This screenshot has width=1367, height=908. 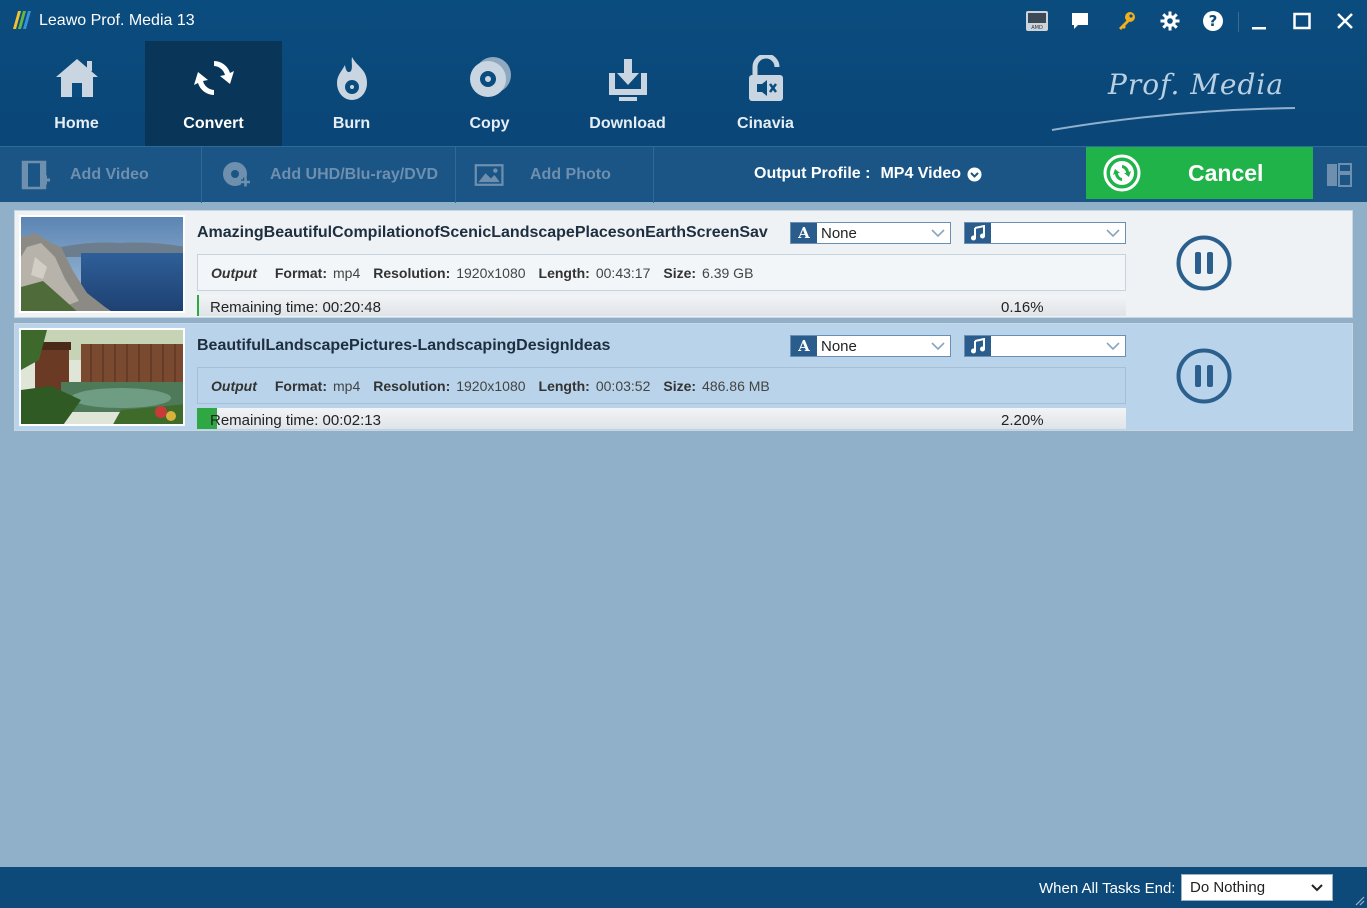 I want to click on cancel-label: Cancel, so click(x=1226, y=172).